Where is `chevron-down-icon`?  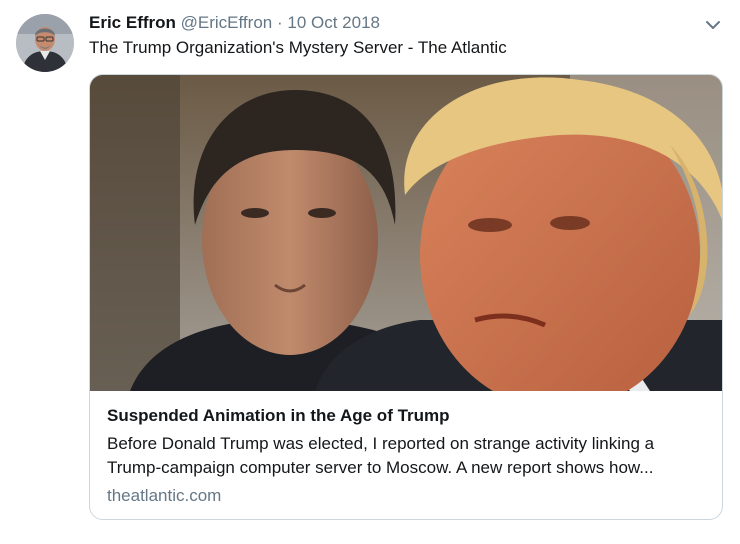 chevron-down-icon is located at coordinates (713, 25).